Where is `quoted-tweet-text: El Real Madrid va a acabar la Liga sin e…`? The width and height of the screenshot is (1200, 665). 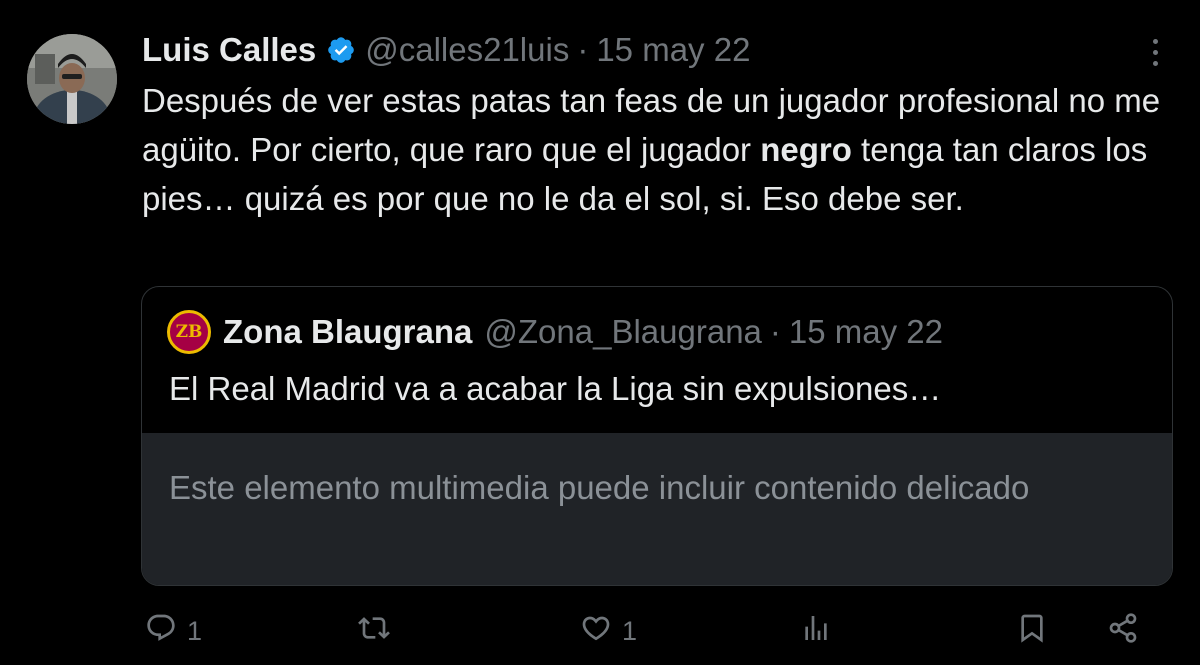 quoted-tweet-text: El Real Madrid va a acabar la Liga sin e… is located at coordinates (555, 388).